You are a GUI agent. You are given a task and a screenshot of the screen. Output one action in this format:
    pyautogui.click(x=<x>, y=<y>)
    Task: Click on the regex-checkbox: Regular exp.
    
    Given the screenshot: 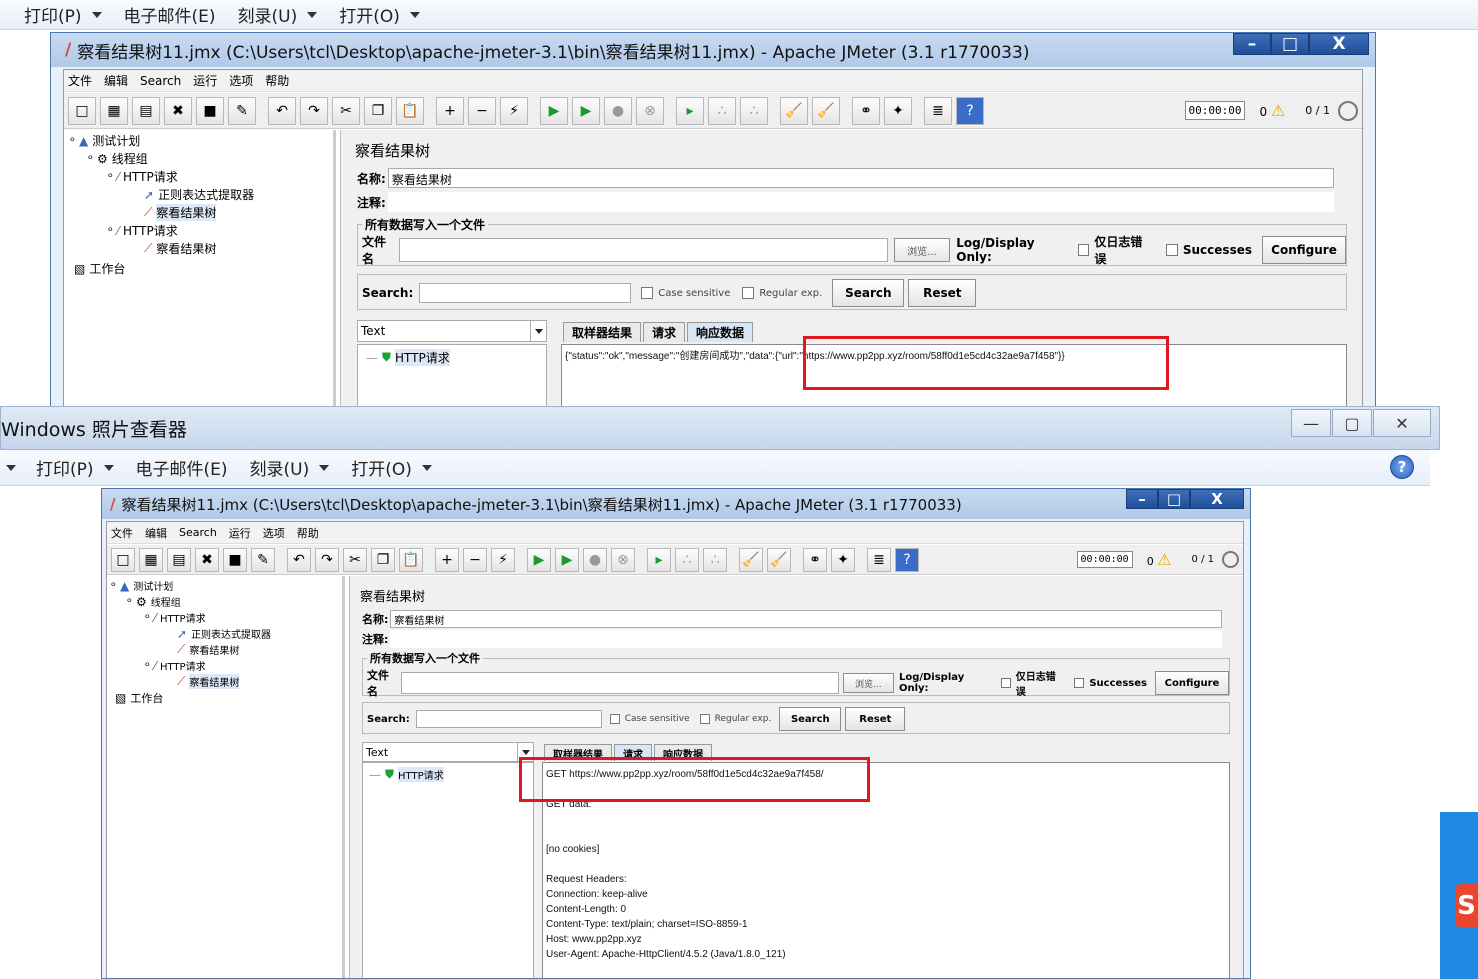 What is the action you would take?
    pyautogui.click(x=735, y=719)
    